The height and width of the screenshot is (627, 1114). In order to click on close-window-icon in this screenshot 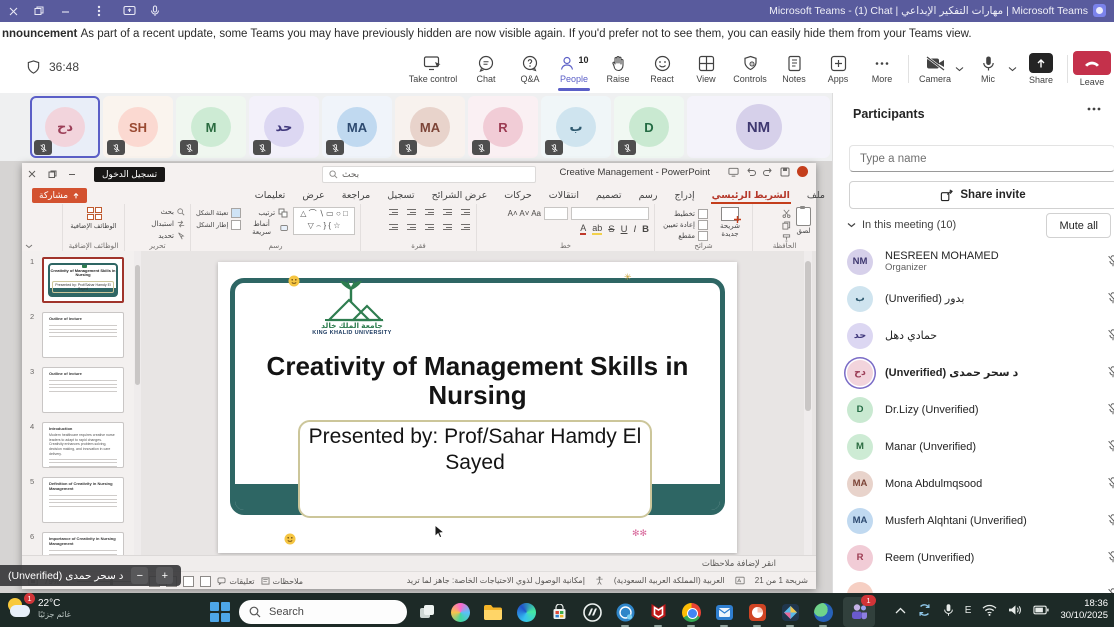, I will do `click(13, 11)`.